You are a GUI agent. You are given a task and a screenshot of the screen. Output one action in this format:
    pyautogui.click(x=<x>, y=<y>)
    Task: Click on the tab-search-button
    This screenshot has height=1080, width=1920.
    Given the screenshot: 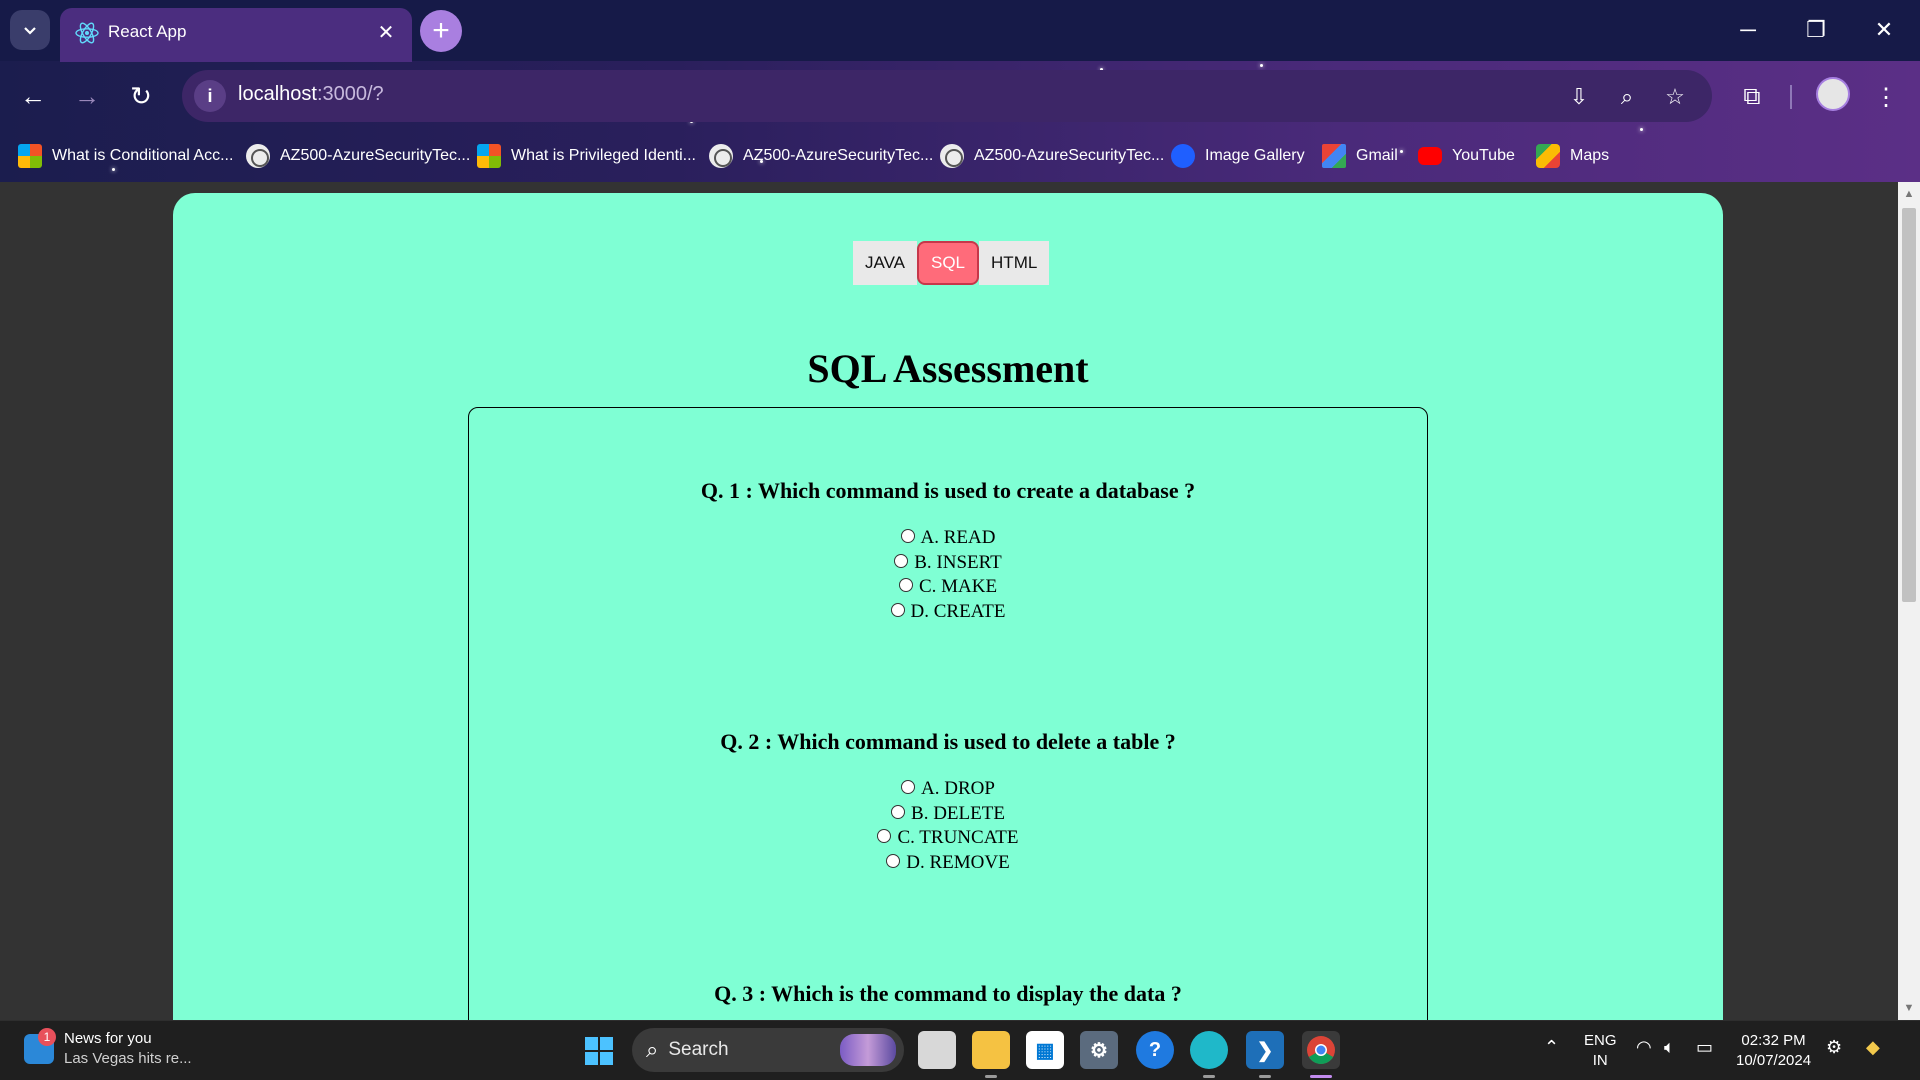 What is the action you would take?
    pyautogui.click(x=30, y=30)
    